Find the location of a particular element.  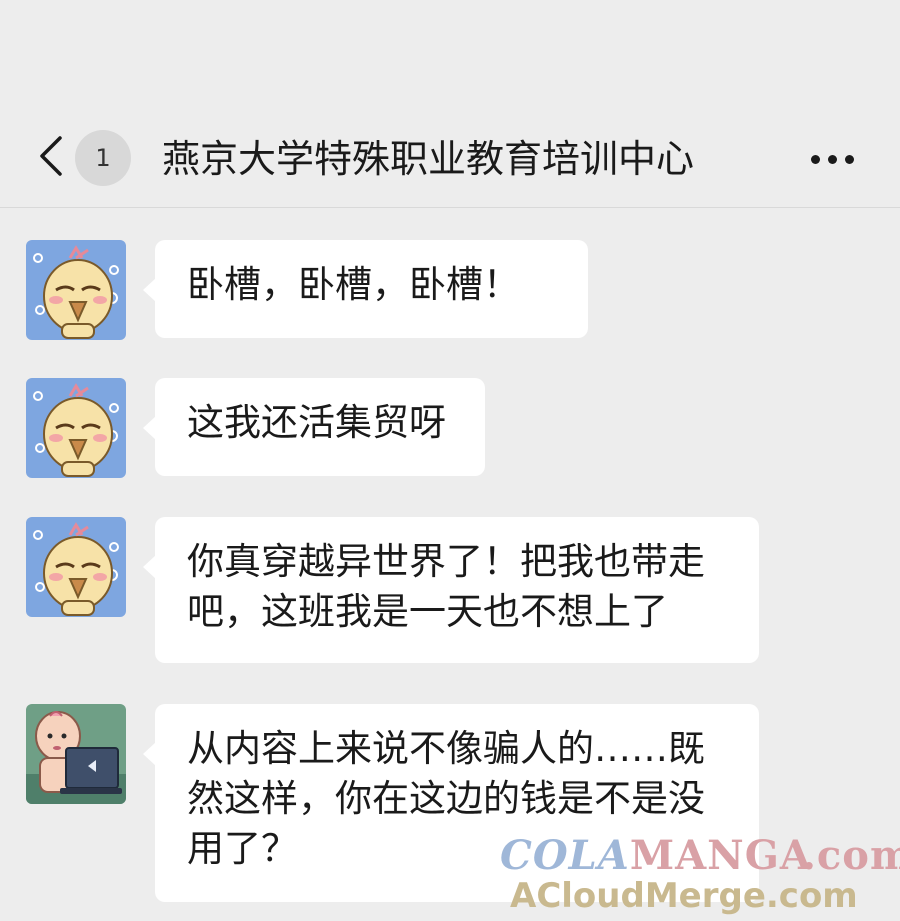

back-button is located at coordinates (50, 158).